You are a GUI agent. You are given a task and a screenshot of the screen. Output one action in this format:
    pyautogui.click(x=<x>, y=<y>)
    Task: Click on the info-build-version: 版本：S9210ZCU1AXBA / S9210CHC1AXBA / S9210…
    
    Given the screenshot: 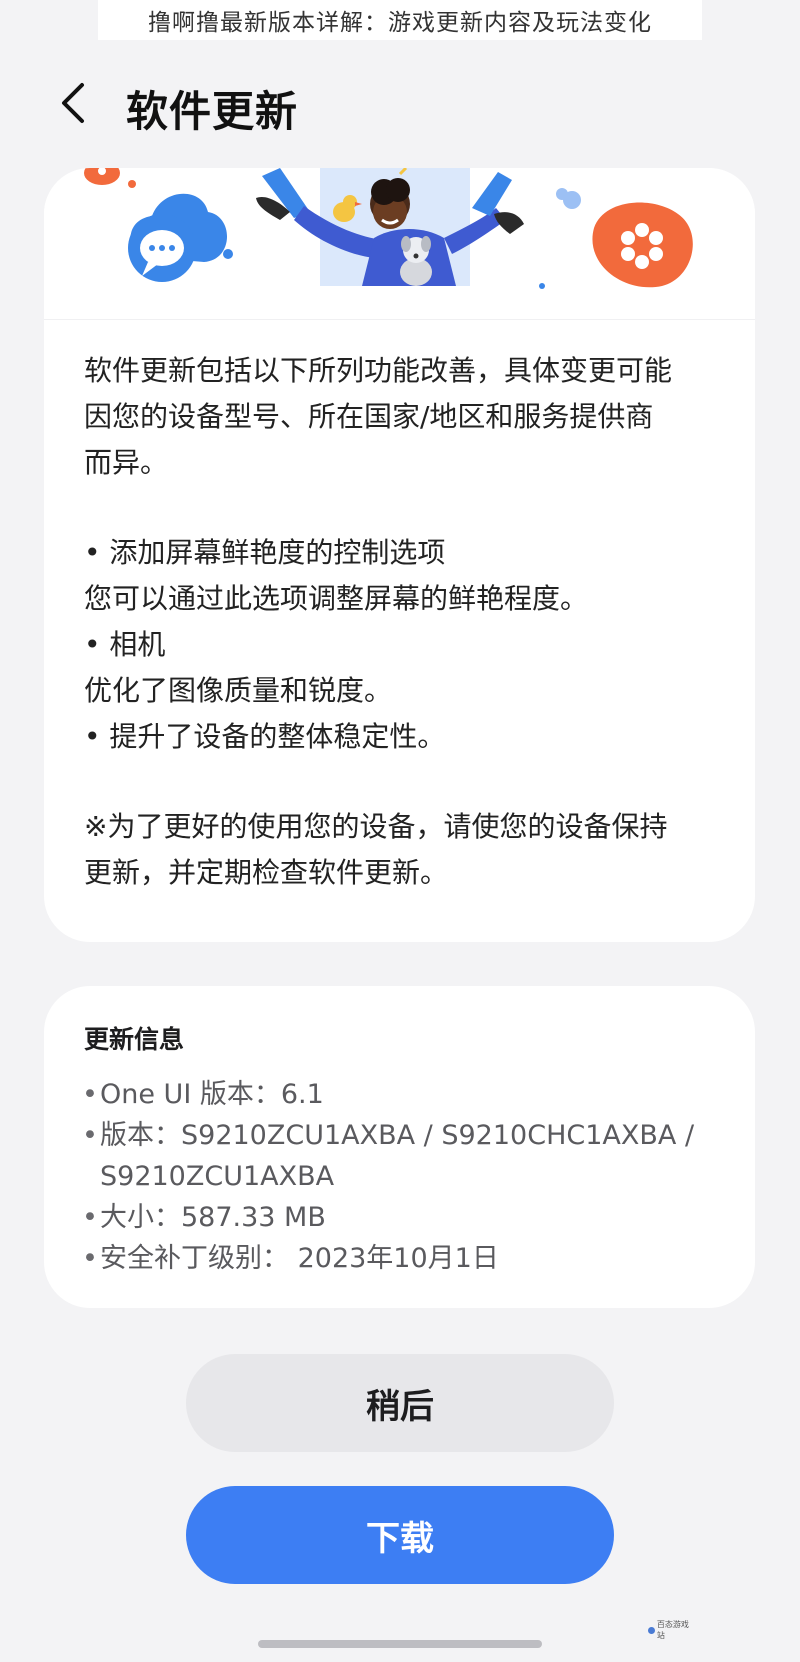 What is the action you would take?
    pyautogui.click(x=407, y=1156)
    